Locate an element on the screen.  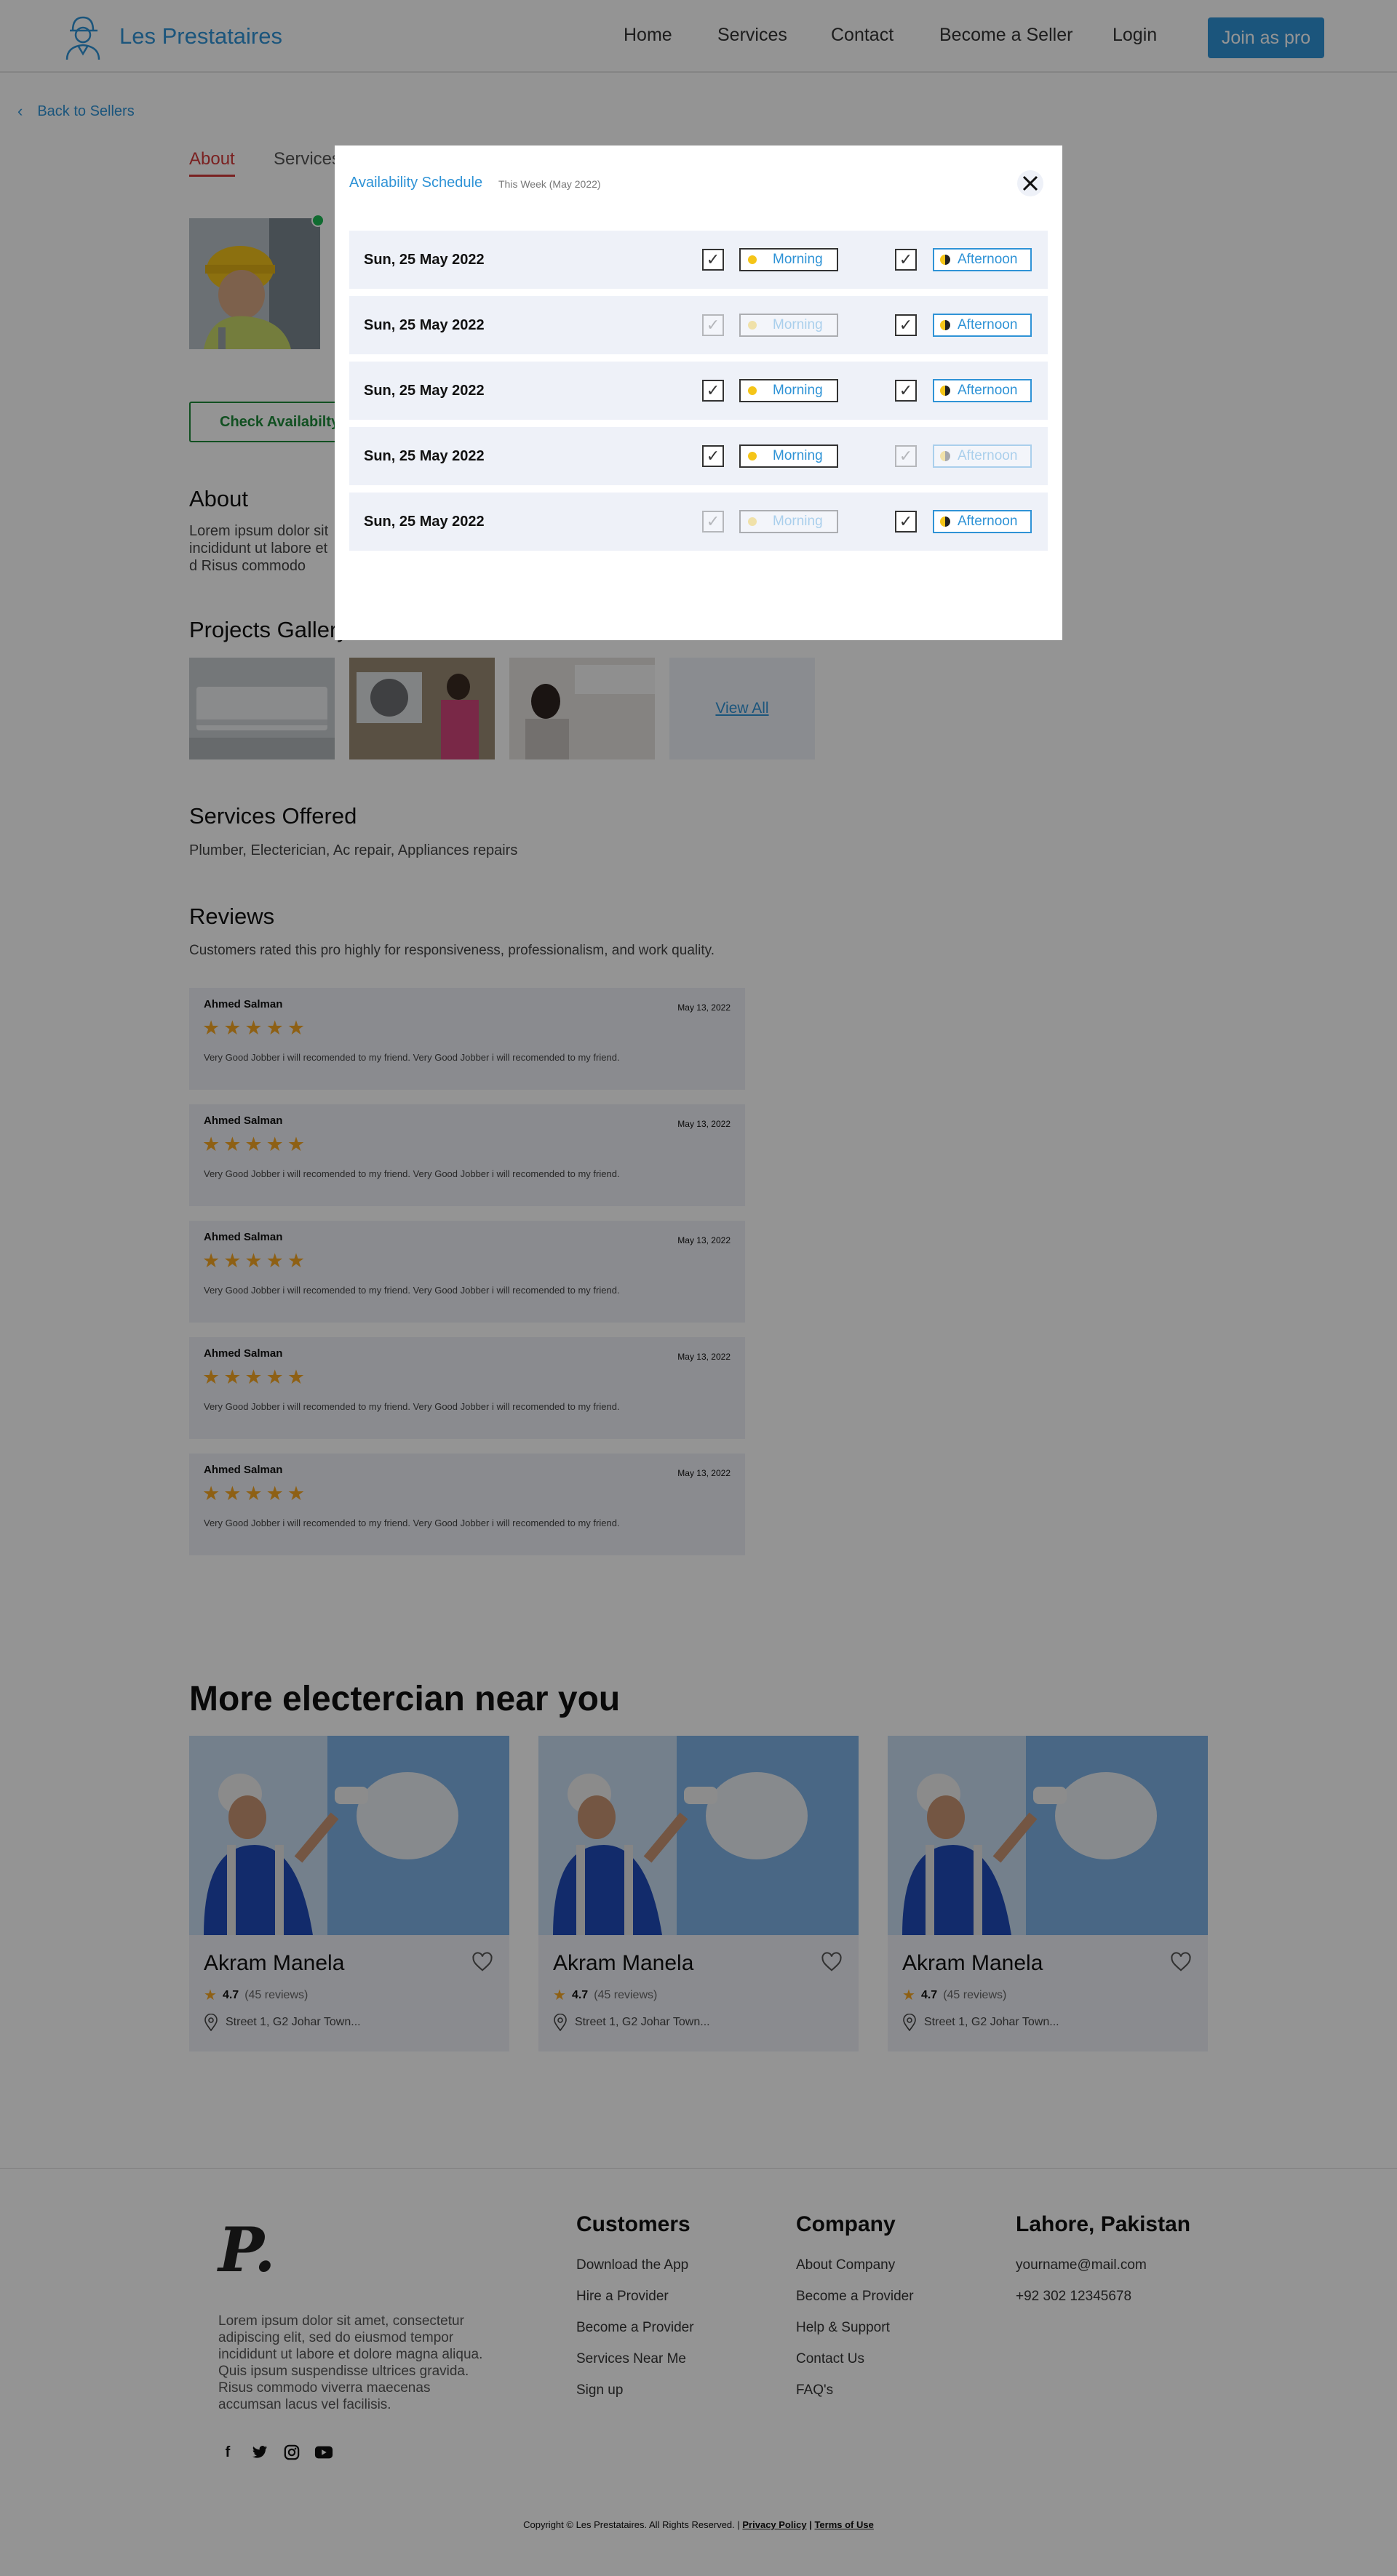
modal-subtitle: This Week (May 2022) is located at coordinates (550, 184).